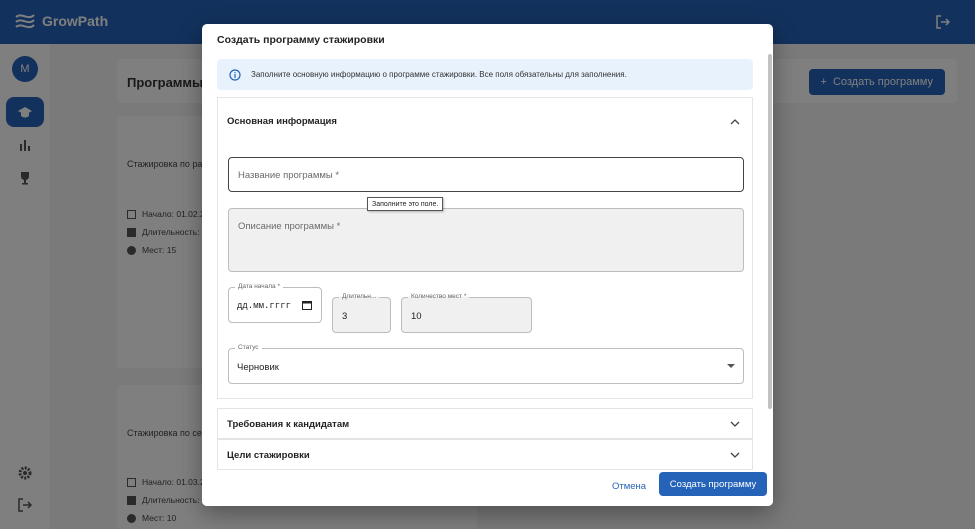  What do you see at coordinates (264, 306) in the screenshot?
I see `start-date-value: дд.мм.гггг` at bounding box center [264, 306].